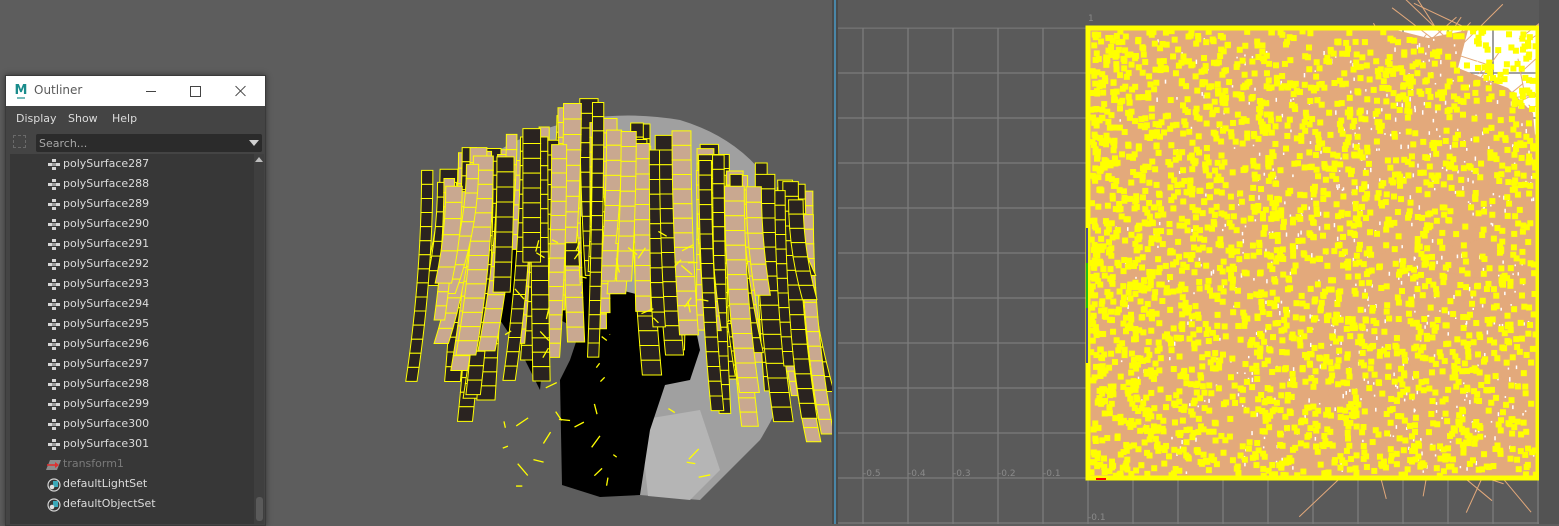  I want to click on outliner-item: polySurface297, so click(132, 364).